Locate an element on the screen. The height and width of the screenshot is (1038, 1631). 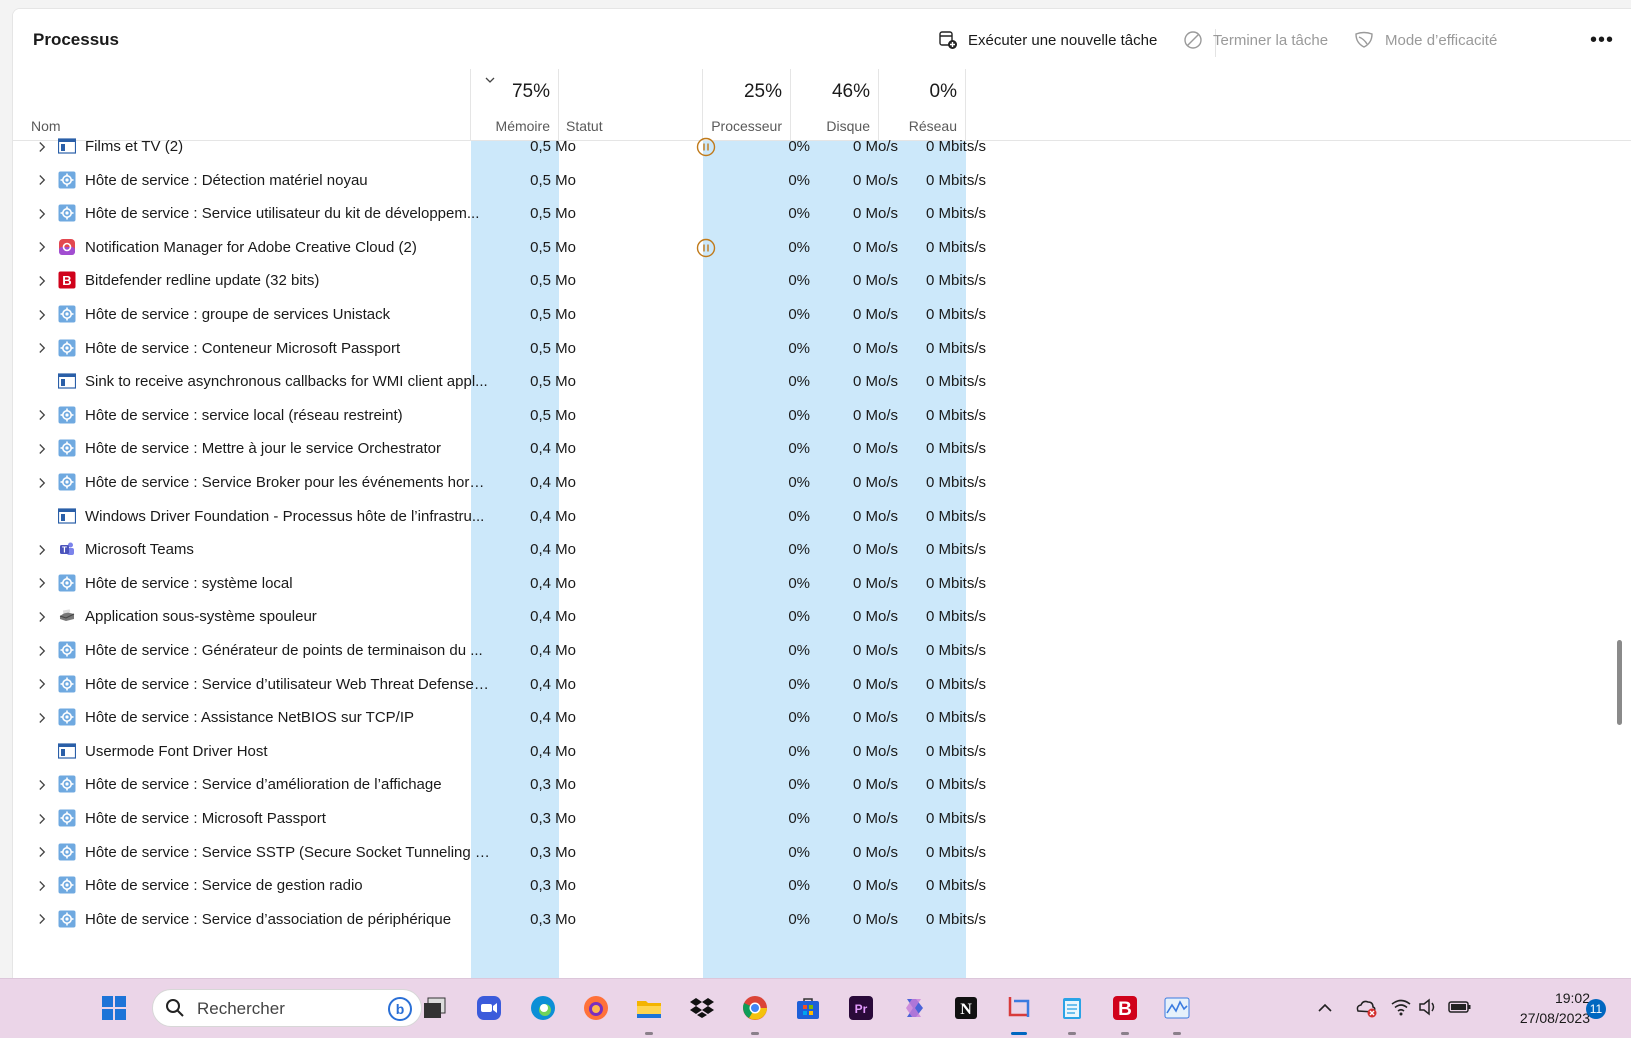
run-new-task-button: Exécuter une nouvelle tâche is located at coordinates (1047, 40).